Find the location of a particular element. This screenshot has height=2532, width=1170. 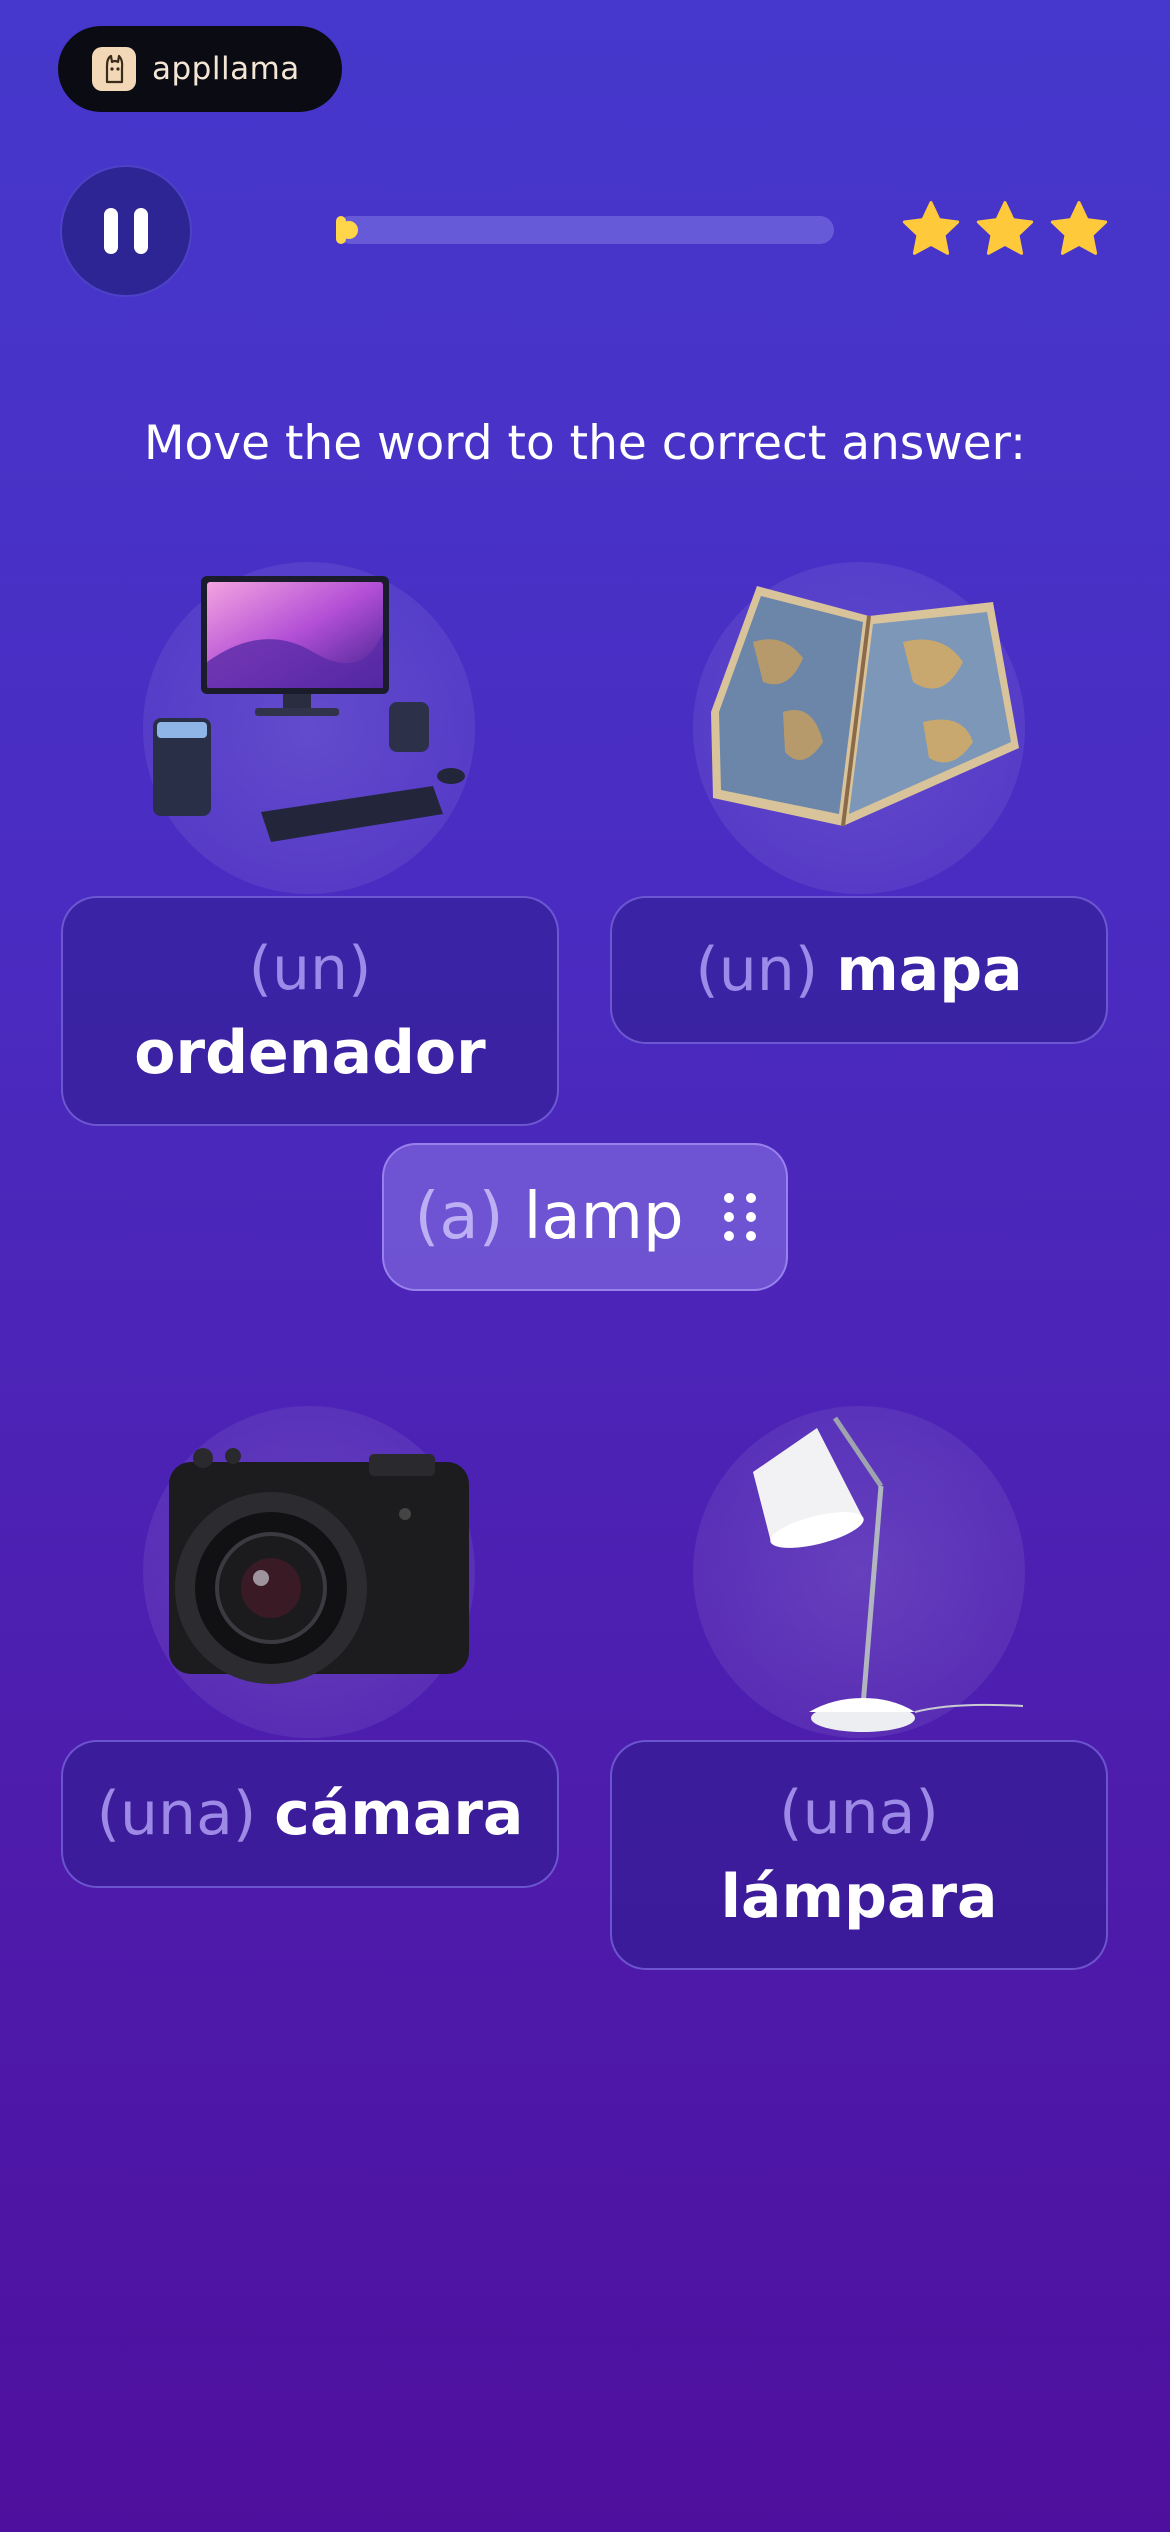

drag-handle-icon is located at coordinates (739, 1217).